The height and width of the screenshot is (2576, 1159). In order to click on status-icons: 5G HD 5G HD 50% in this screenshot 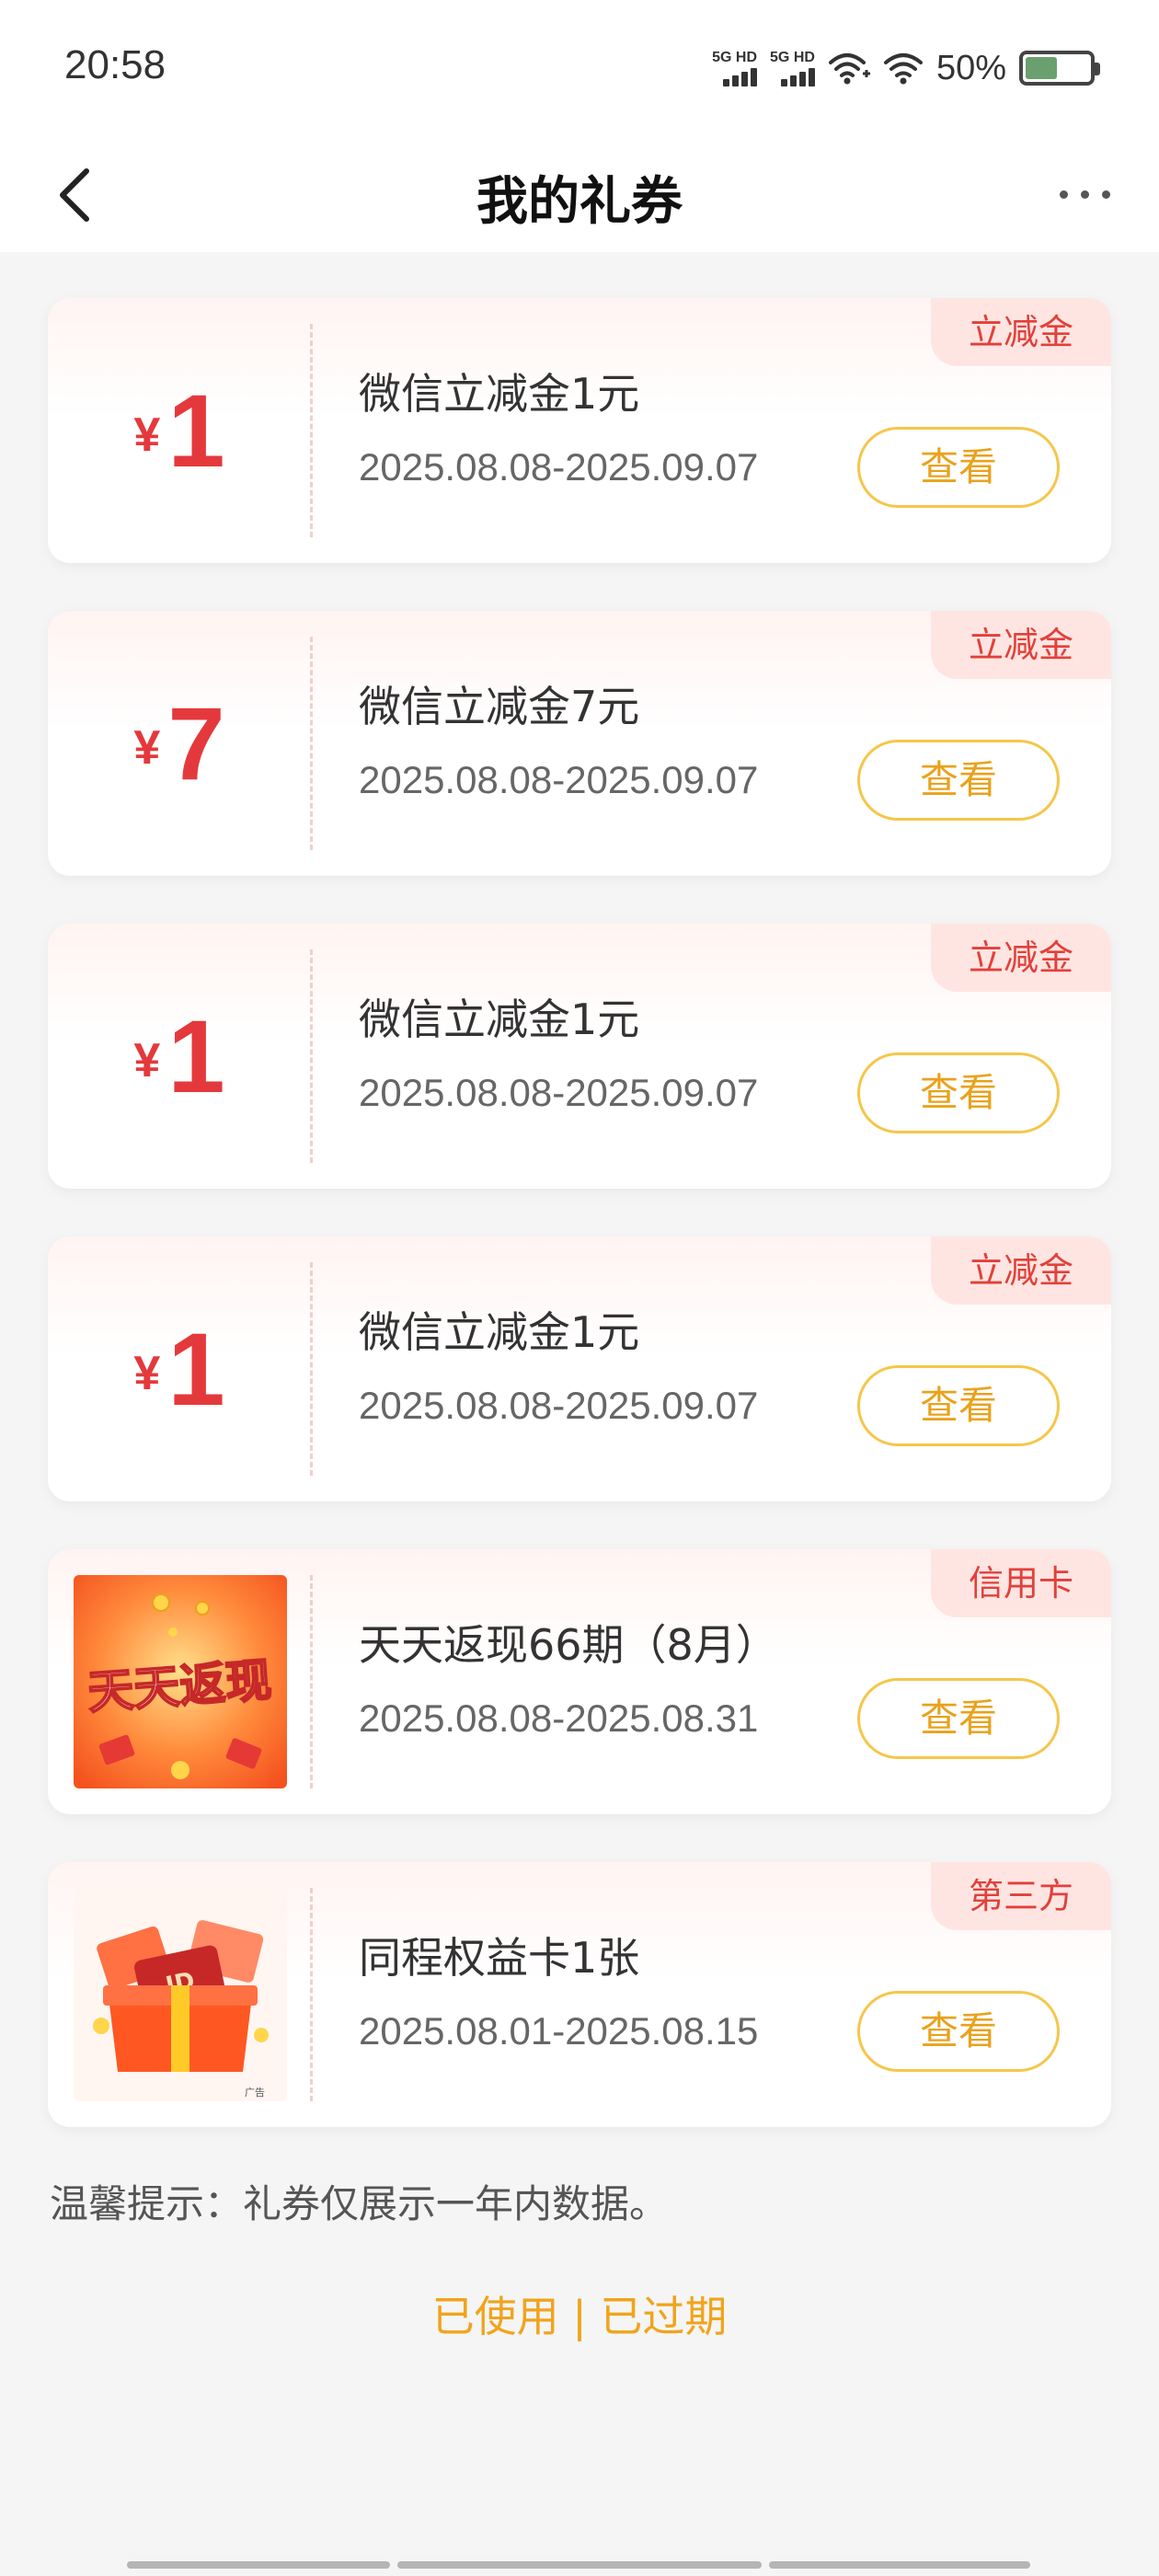, I will do `click(906, 68)`.